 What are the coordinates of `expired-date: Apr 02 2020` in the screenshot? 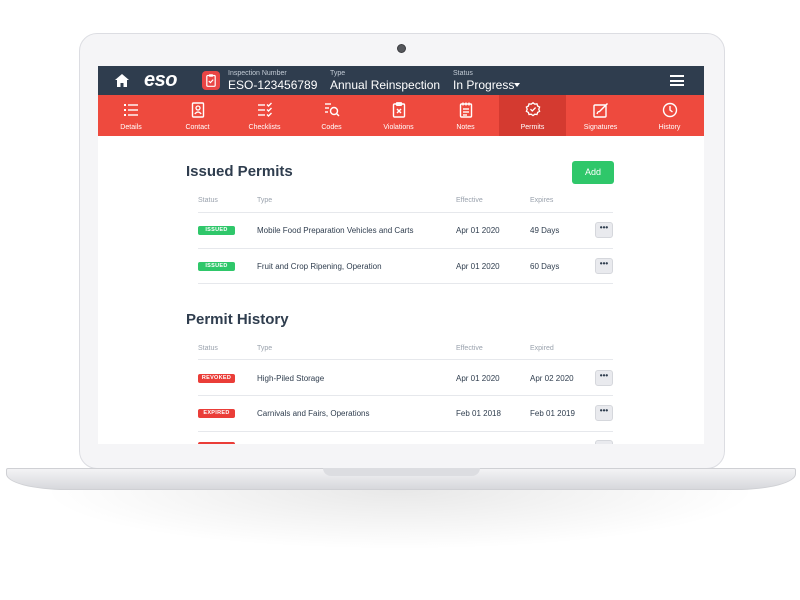 It's located at (552, 378).